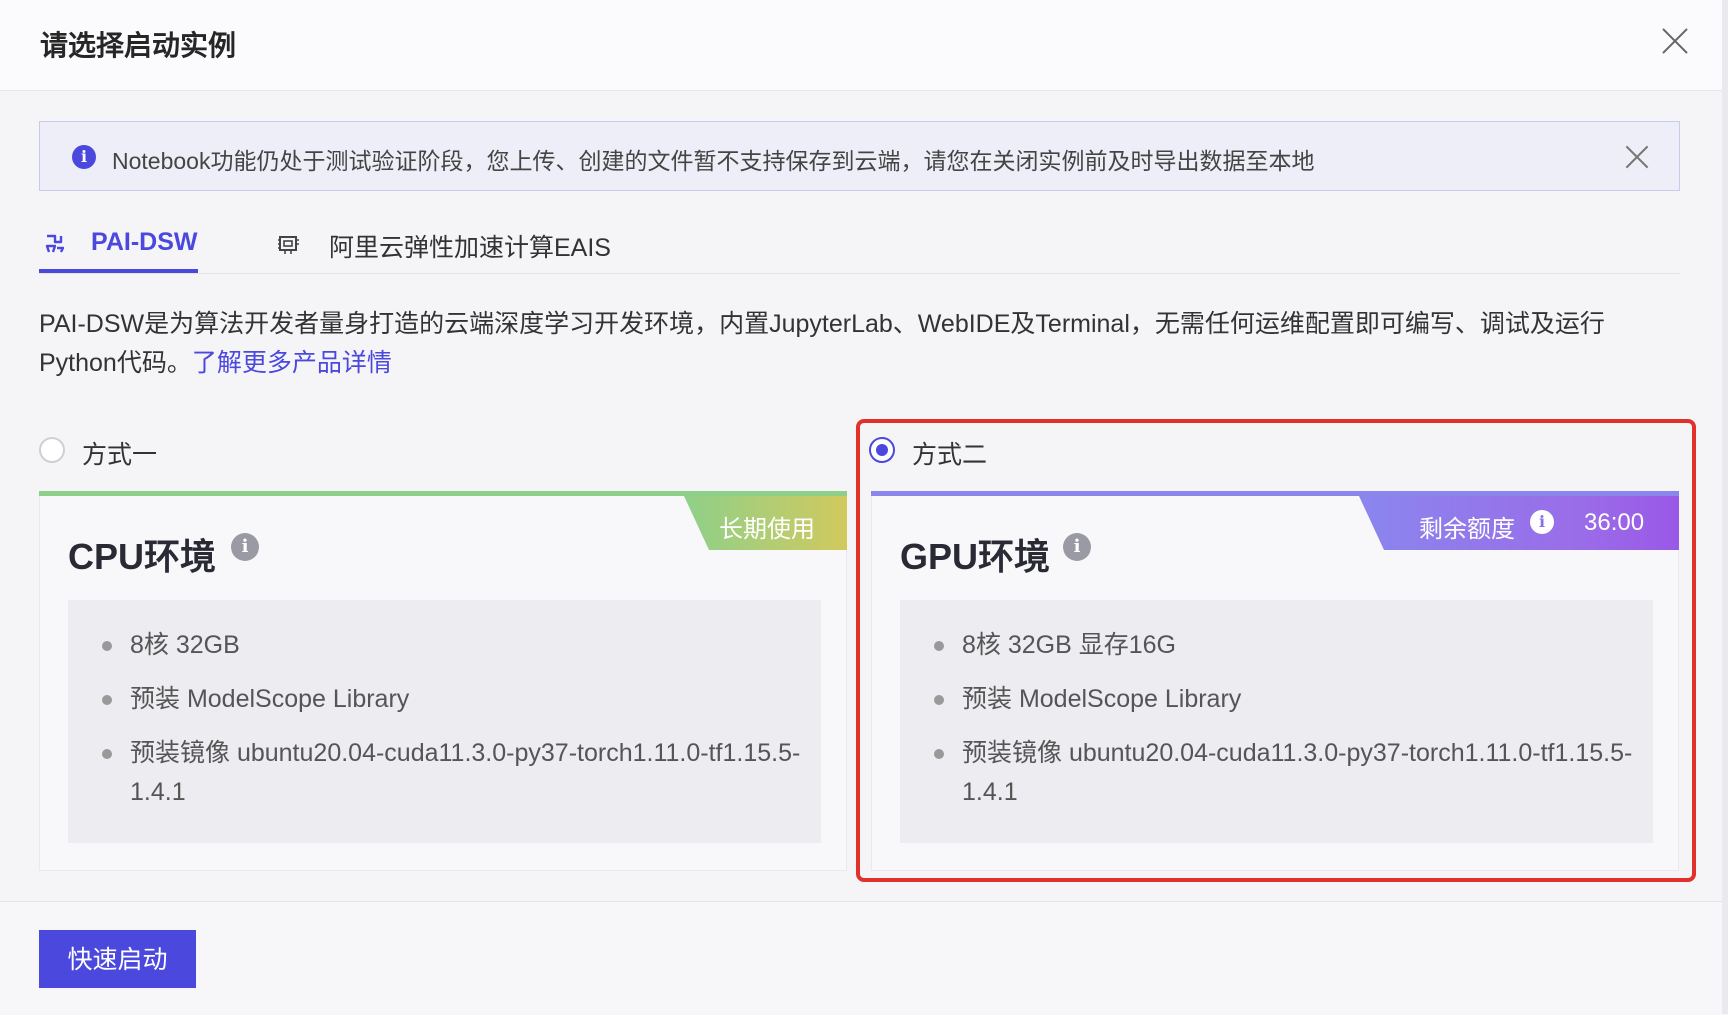  Describe the element at coordinates (245, 547) in the screenshot. I see `cpu-info-icon: i` at that location.